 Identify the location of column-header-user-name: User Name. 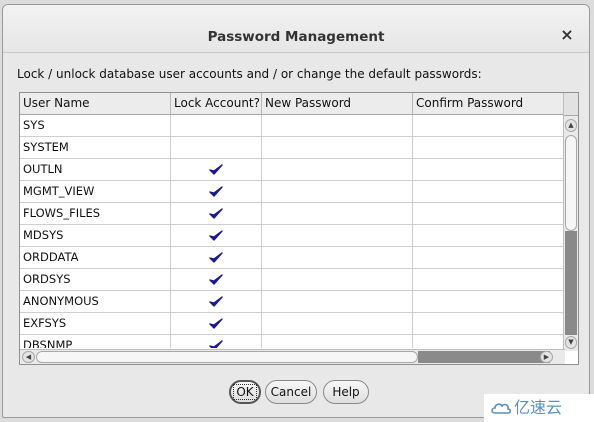
(95, 103).